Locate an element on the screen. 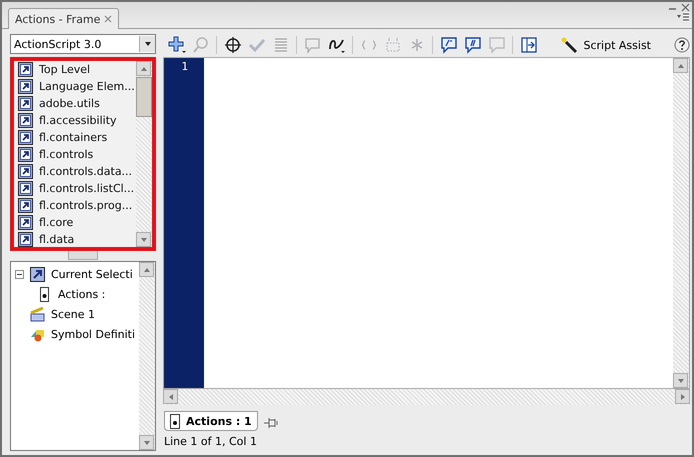 This screenshot has width=694, height=457. pin-icon is located at coordinates (271, 423).